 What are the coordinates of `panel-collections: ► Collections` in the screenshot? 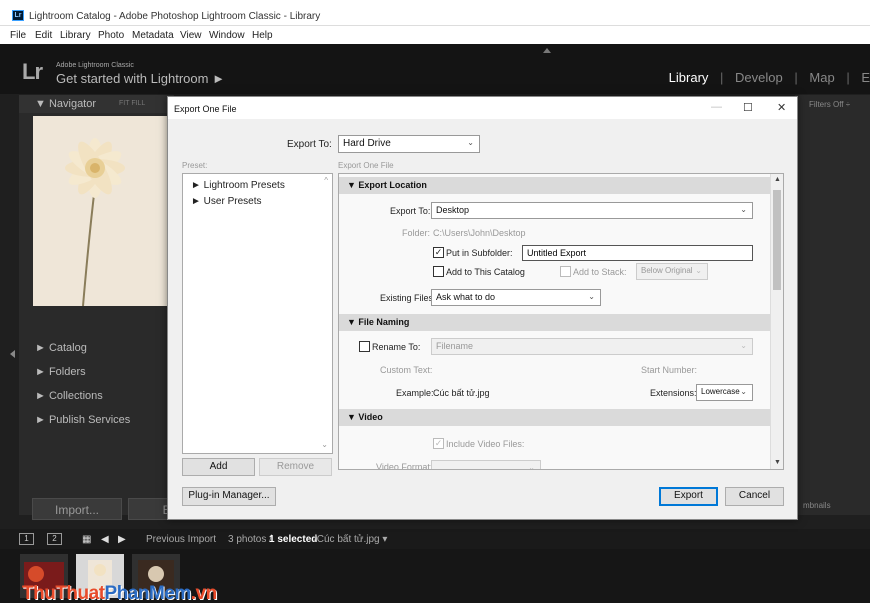 It's located at (96, 397).